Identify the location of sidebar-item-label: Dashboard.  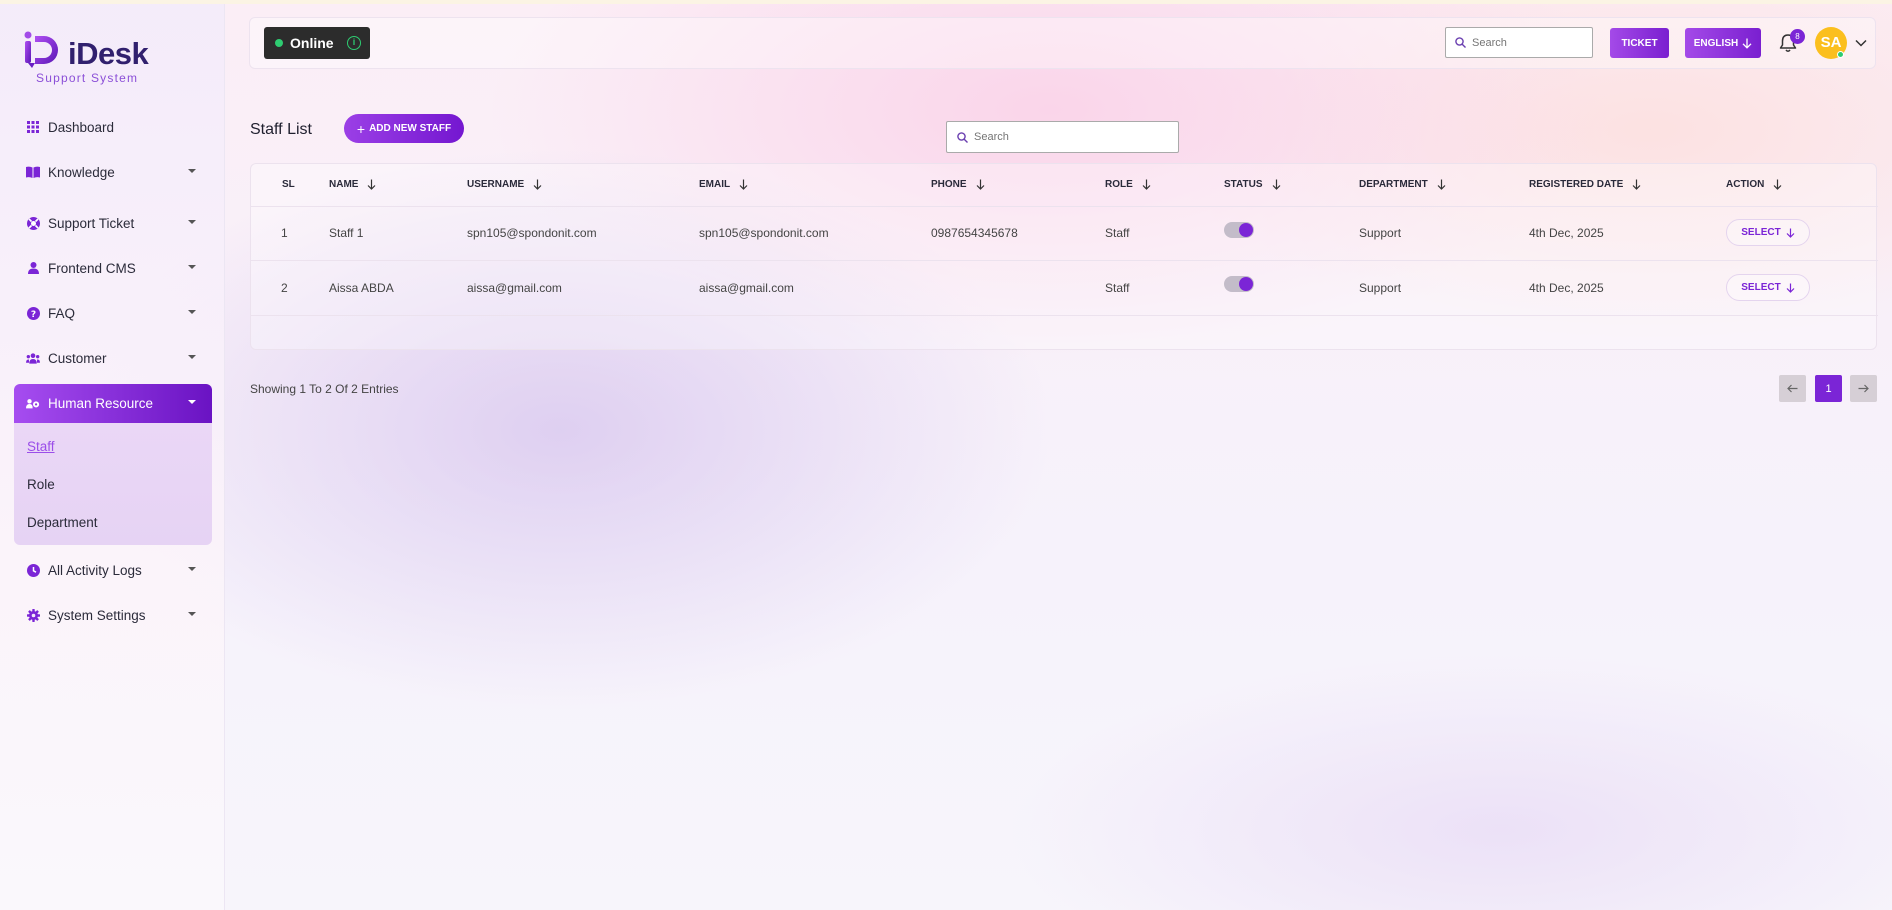
(81, 127).